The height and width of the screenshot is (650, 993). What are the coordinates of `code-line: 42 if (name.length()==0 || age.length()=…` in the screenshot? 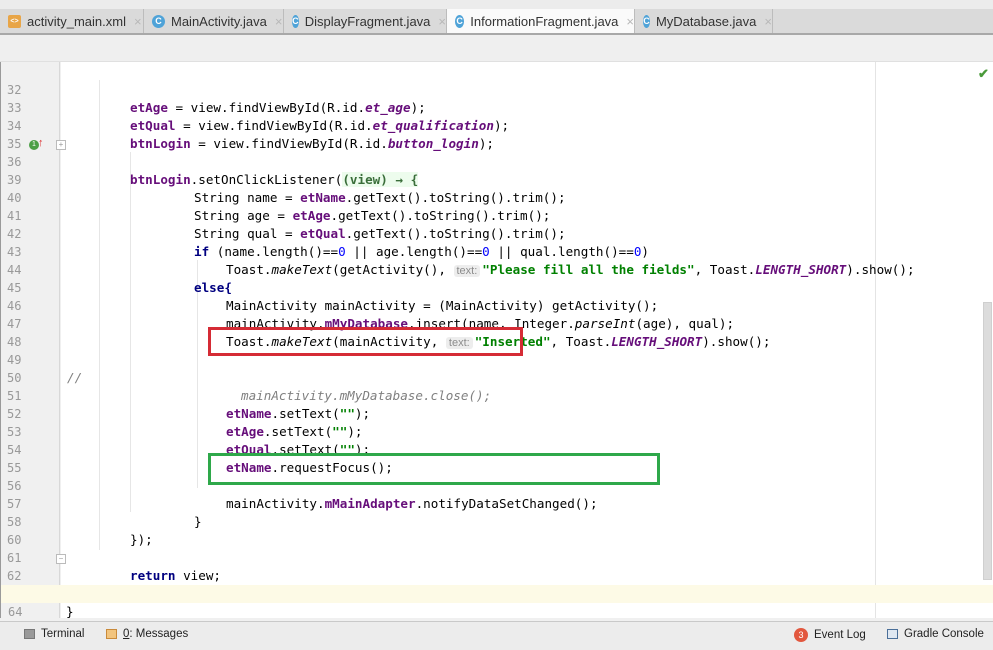 It's located at (496, 233).